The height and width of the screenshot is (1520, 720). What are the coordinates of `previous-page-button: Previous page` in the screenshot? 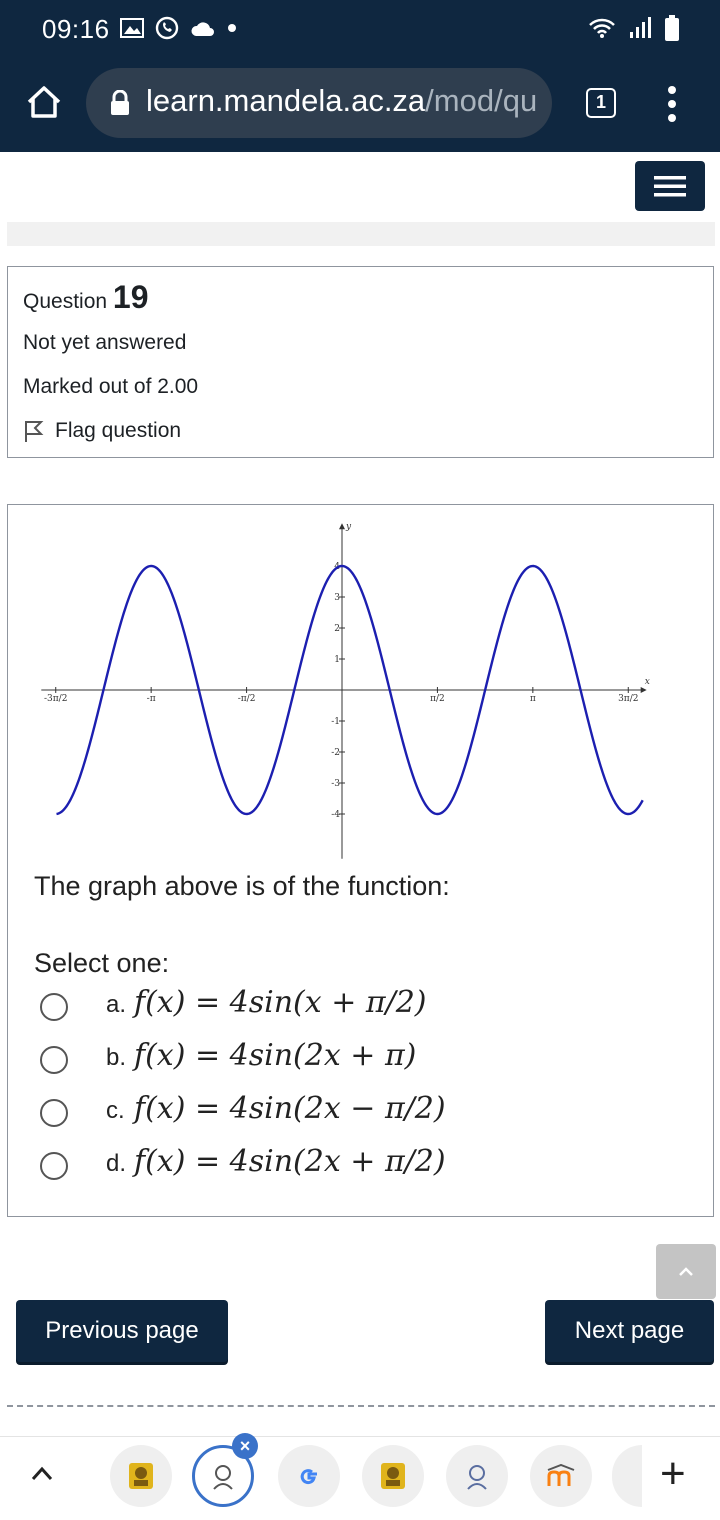 It's located at (122, 1331).